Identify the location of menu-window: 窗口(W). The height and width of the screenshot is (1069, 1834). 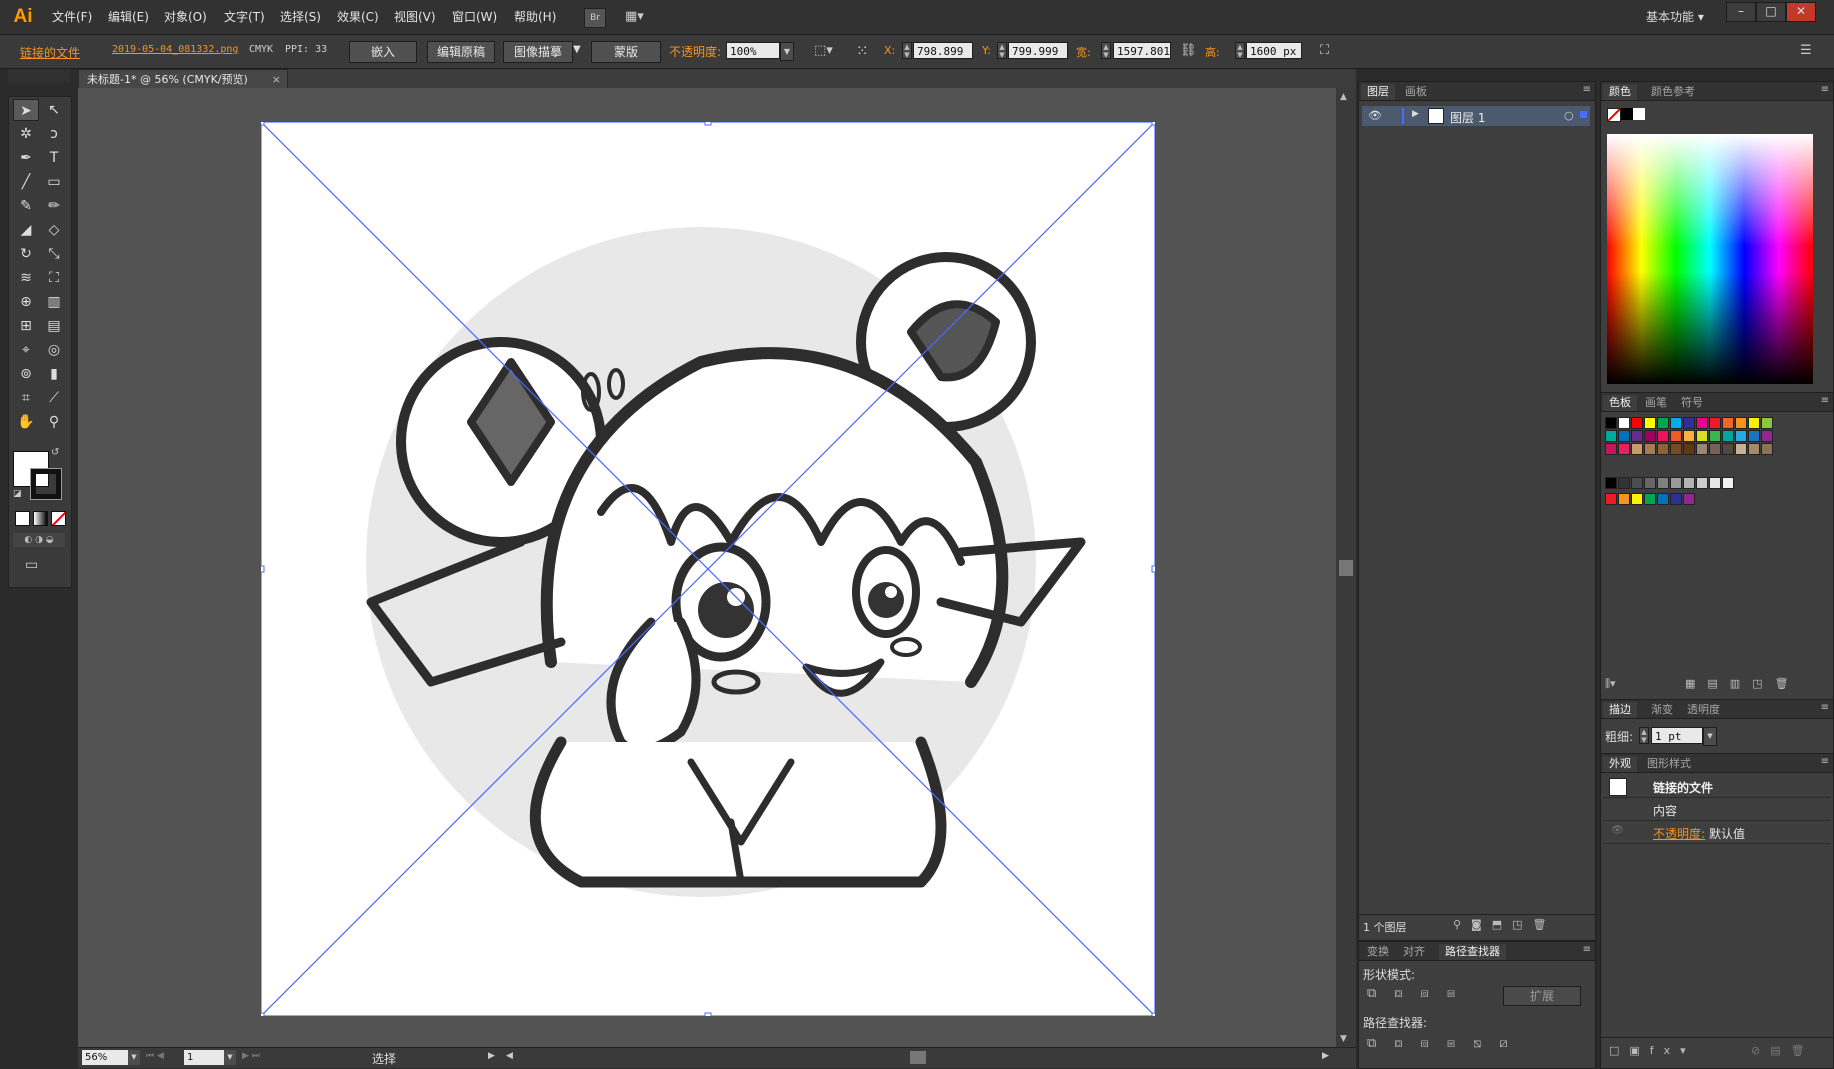
(474, 17).